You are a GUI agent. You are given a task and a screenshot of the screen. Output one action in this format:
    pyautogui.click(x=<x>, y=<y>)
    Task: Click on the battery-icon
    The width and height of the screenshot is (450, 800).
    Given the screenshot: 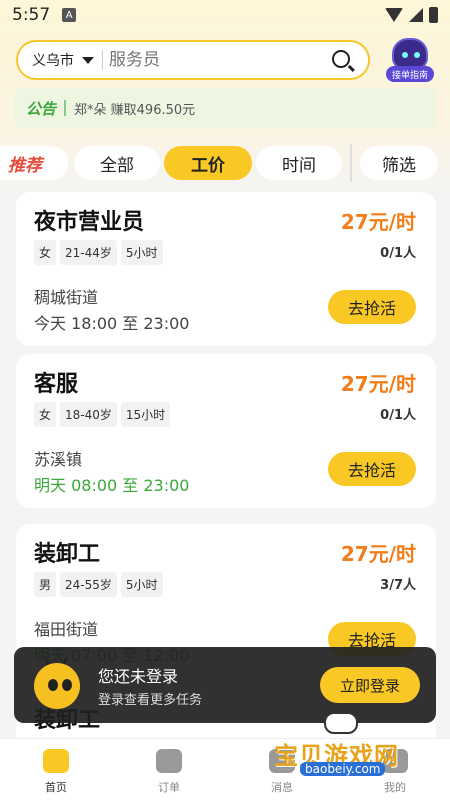 What is the action you would take?
    pyautogui.click(x=433, y=15)
    